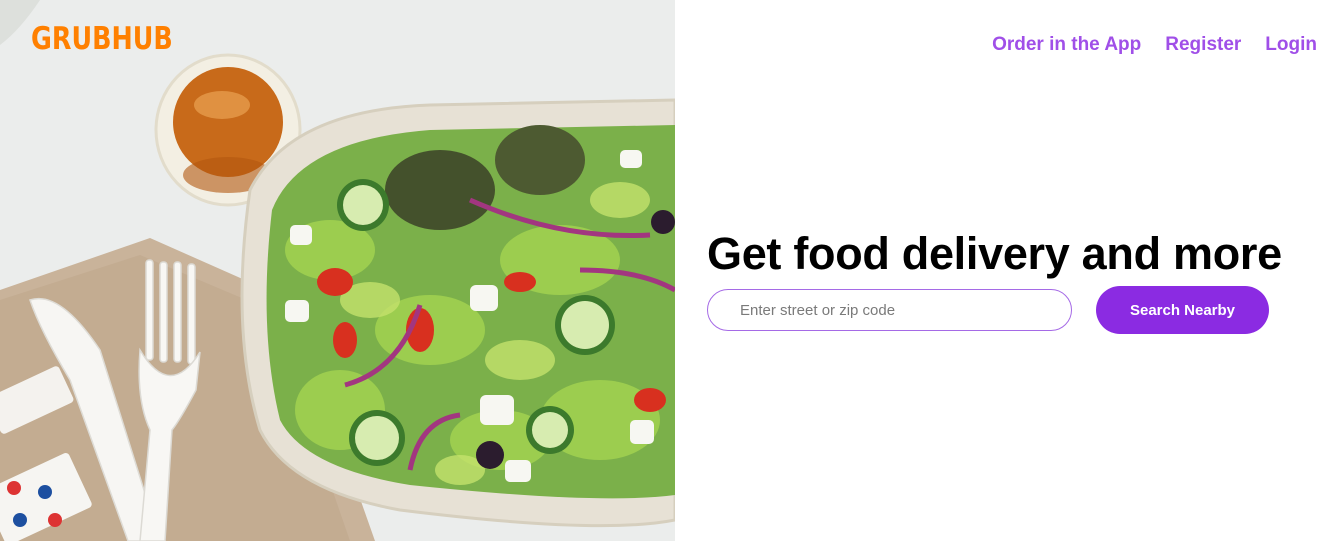 This screenshot has width=1332, height=541. What do you see at coordinates (1182, 310) in the screenshot?
I see `search-nearby-button: Search Nearby` at bounding box center [1182, 310].